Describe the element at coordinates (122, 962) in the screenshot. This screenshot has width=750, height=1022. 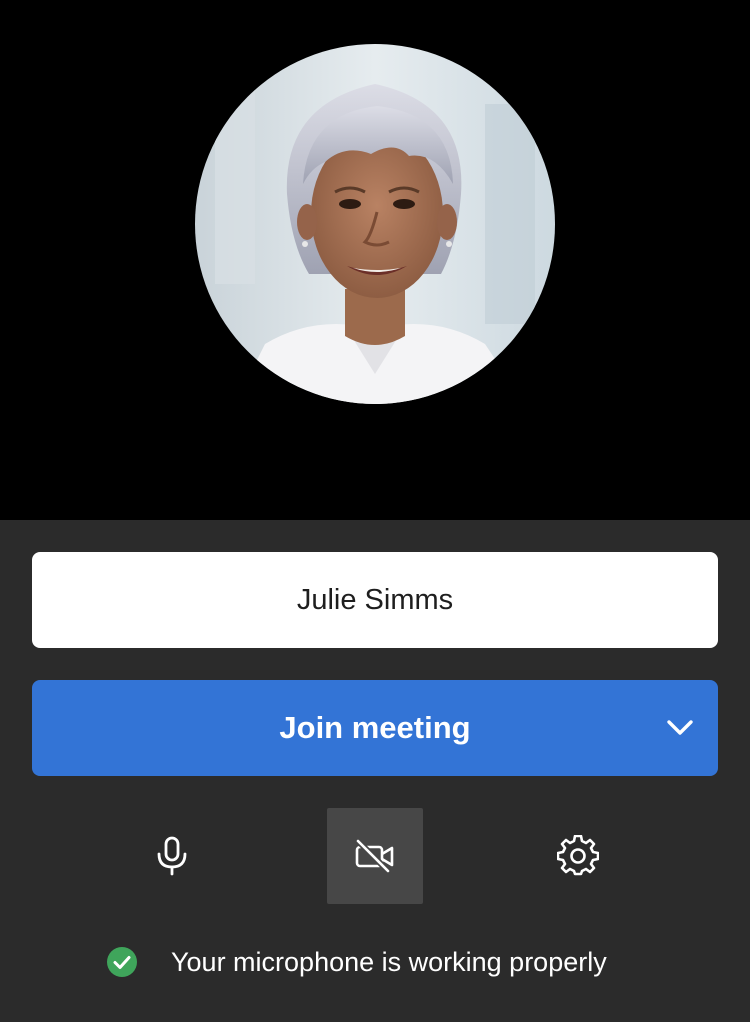
I see `check-circle-icon` at that location.